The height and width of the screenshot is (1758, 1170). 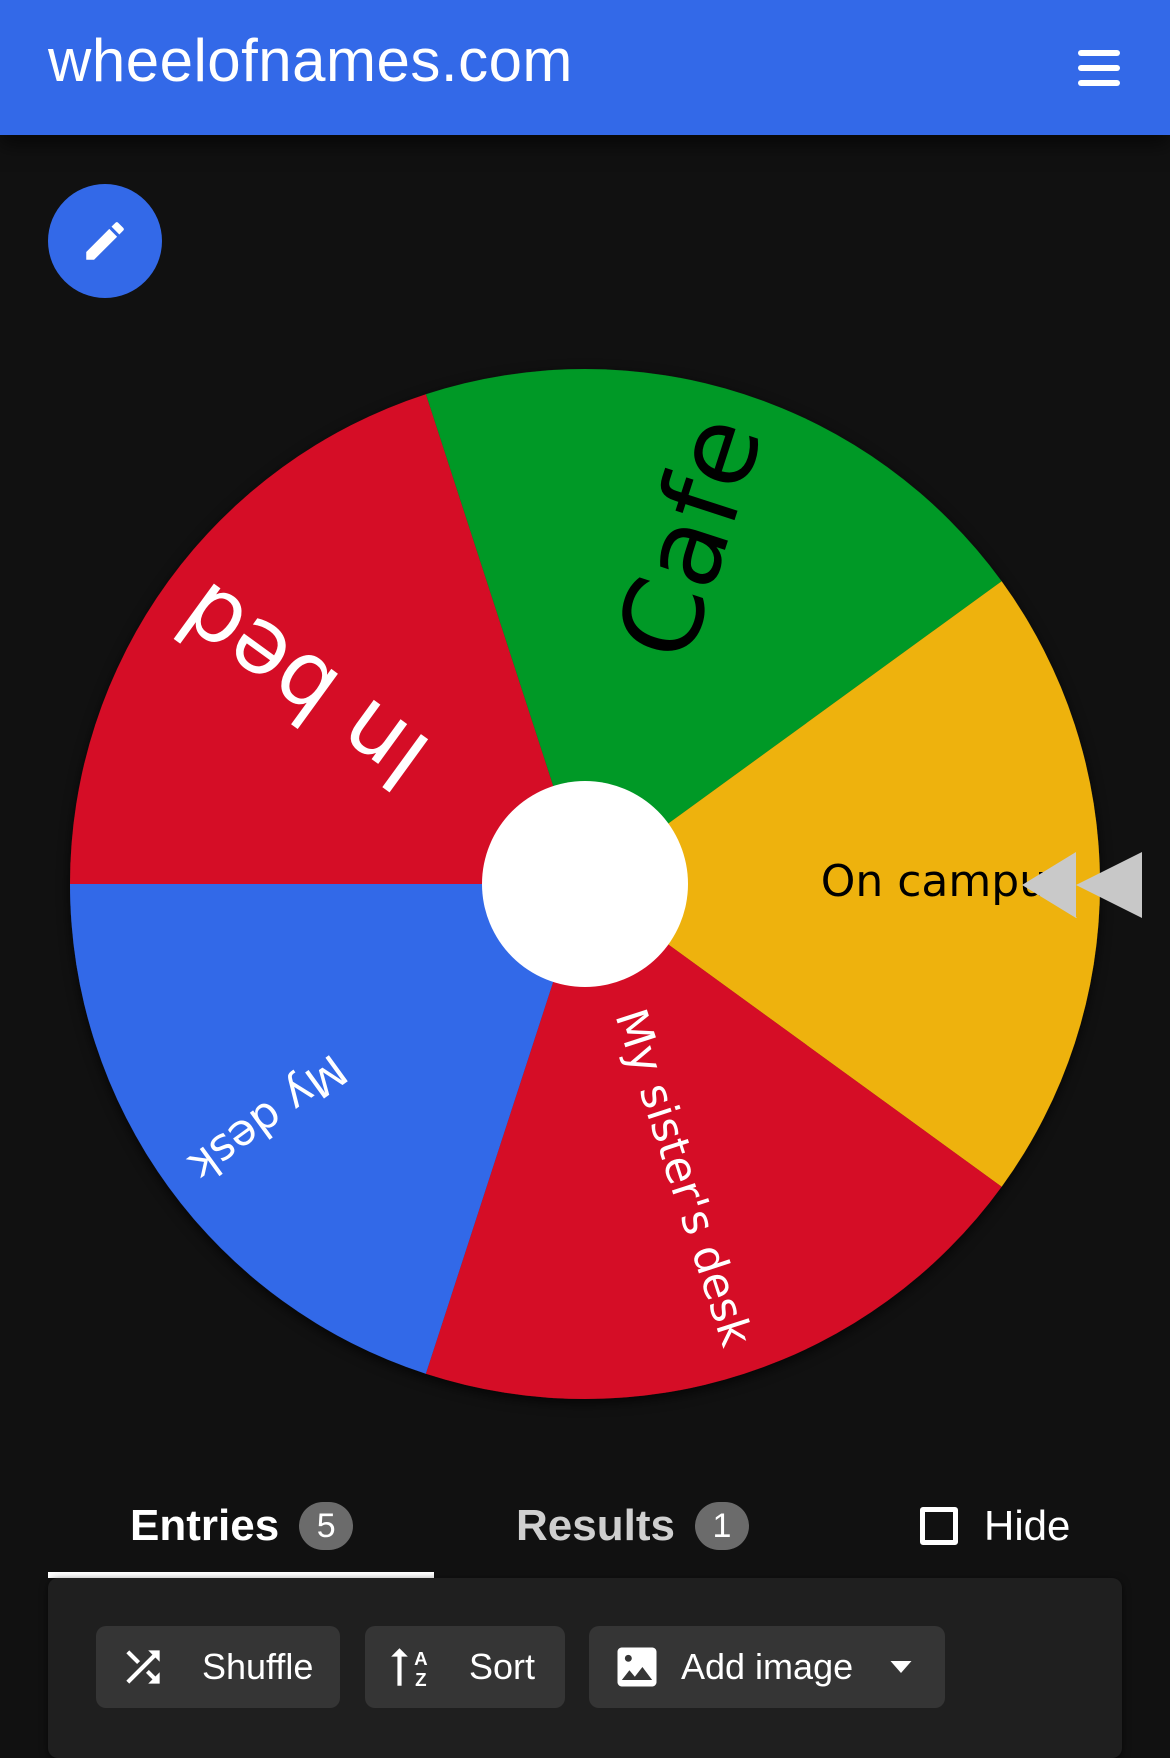 What do you see at coordinates (585, 884) in the screenshot?
I see `wheel-hub` at bounding box center [585, 884].